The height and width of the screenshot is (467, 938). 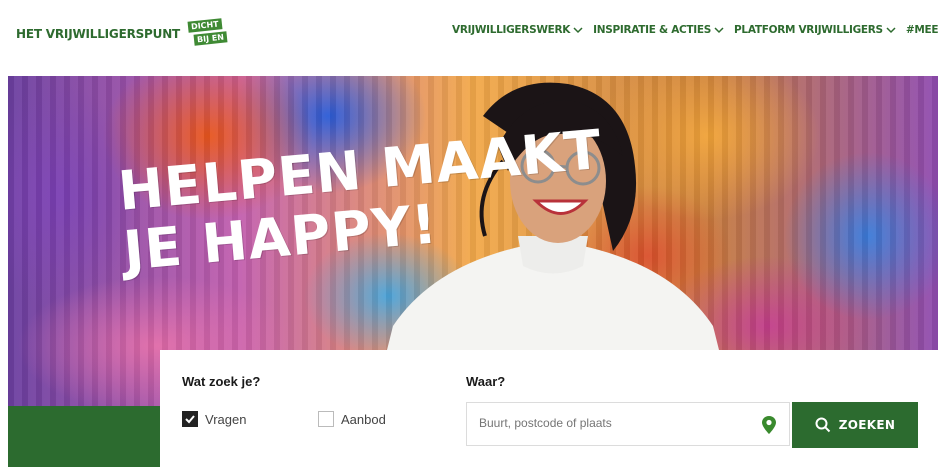 I want to click on checkbox-aanbod: Aanbod, so click(x=352, y=419).